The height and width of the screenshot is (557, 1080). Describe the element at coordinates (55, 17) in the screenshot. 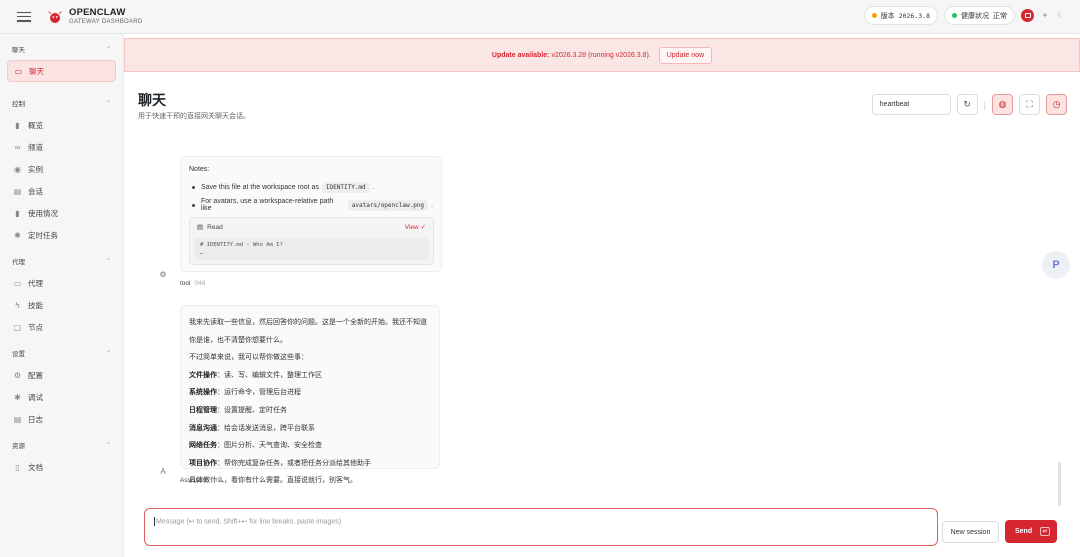

I see `openclaw-logo-icon` at that location.